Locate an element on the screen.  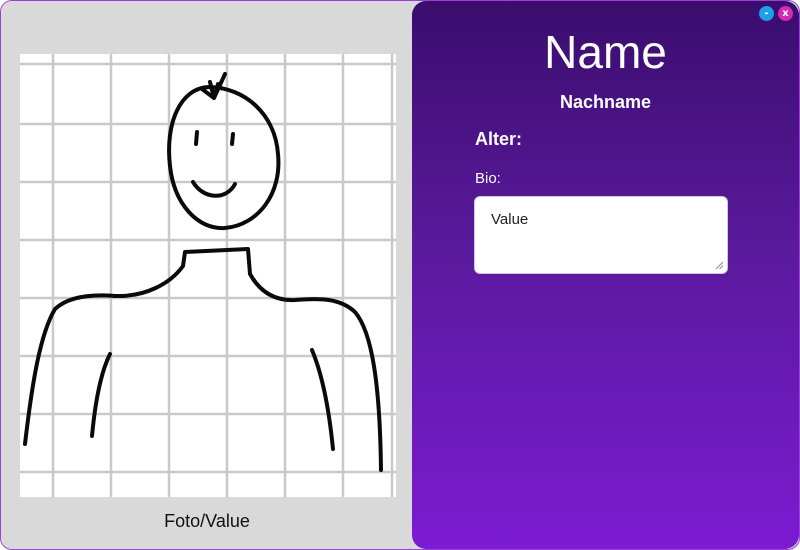
name-title: Name is located at coordinates (605, 52).